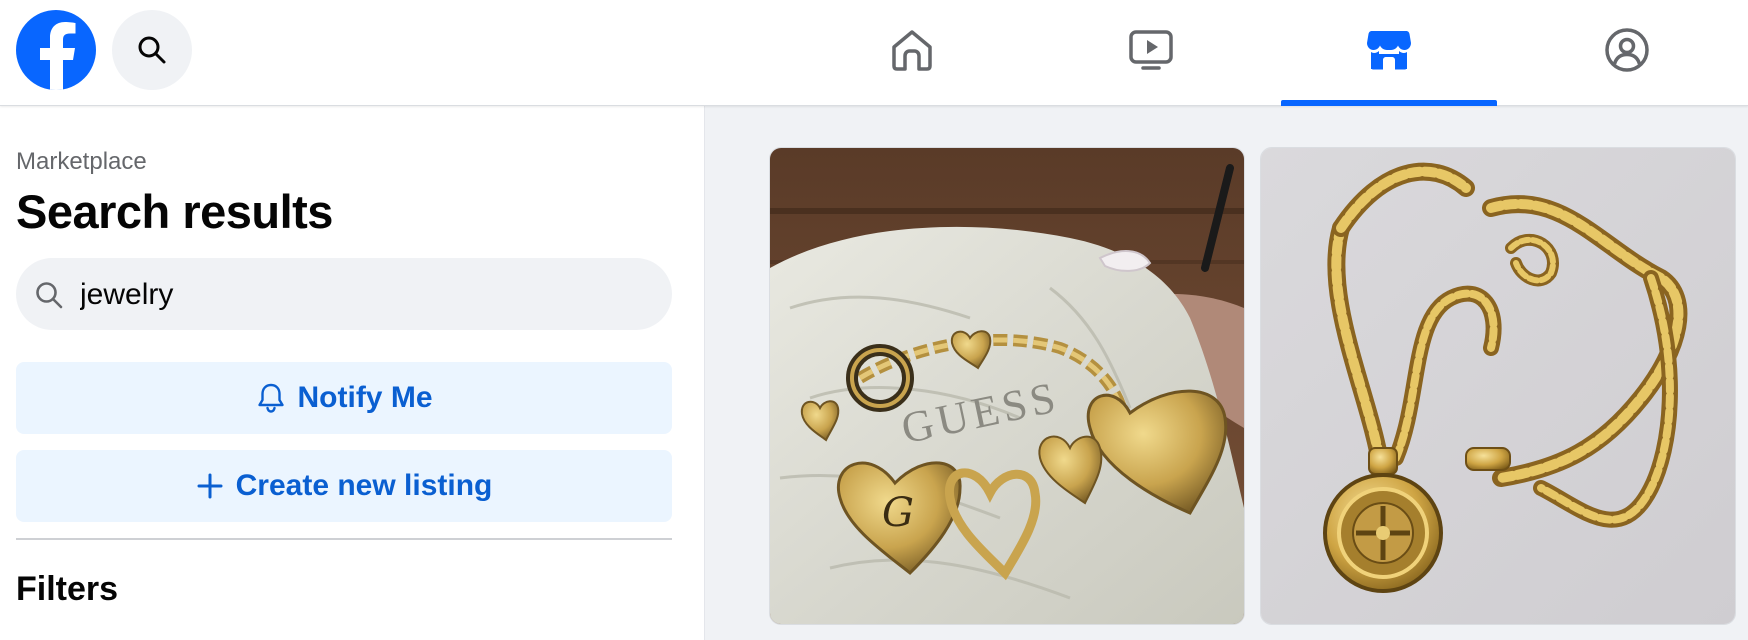 The height and width of the screenshot is (640, 1748). I want to click on home-icon, so click(912, 50).